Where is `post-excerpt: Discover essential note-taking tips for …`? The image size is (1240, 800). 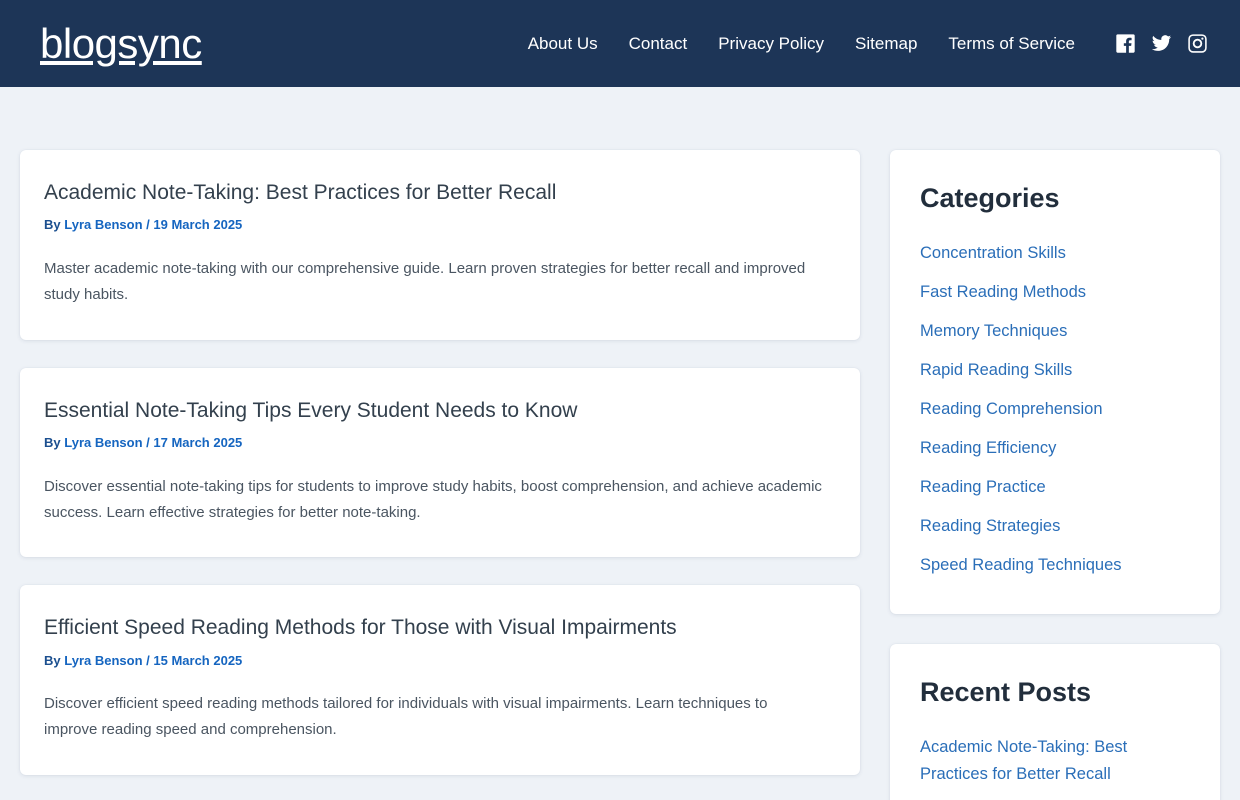
post-excerpt: Discover essential note-taking tips for … is located at coordinates (433, 499).